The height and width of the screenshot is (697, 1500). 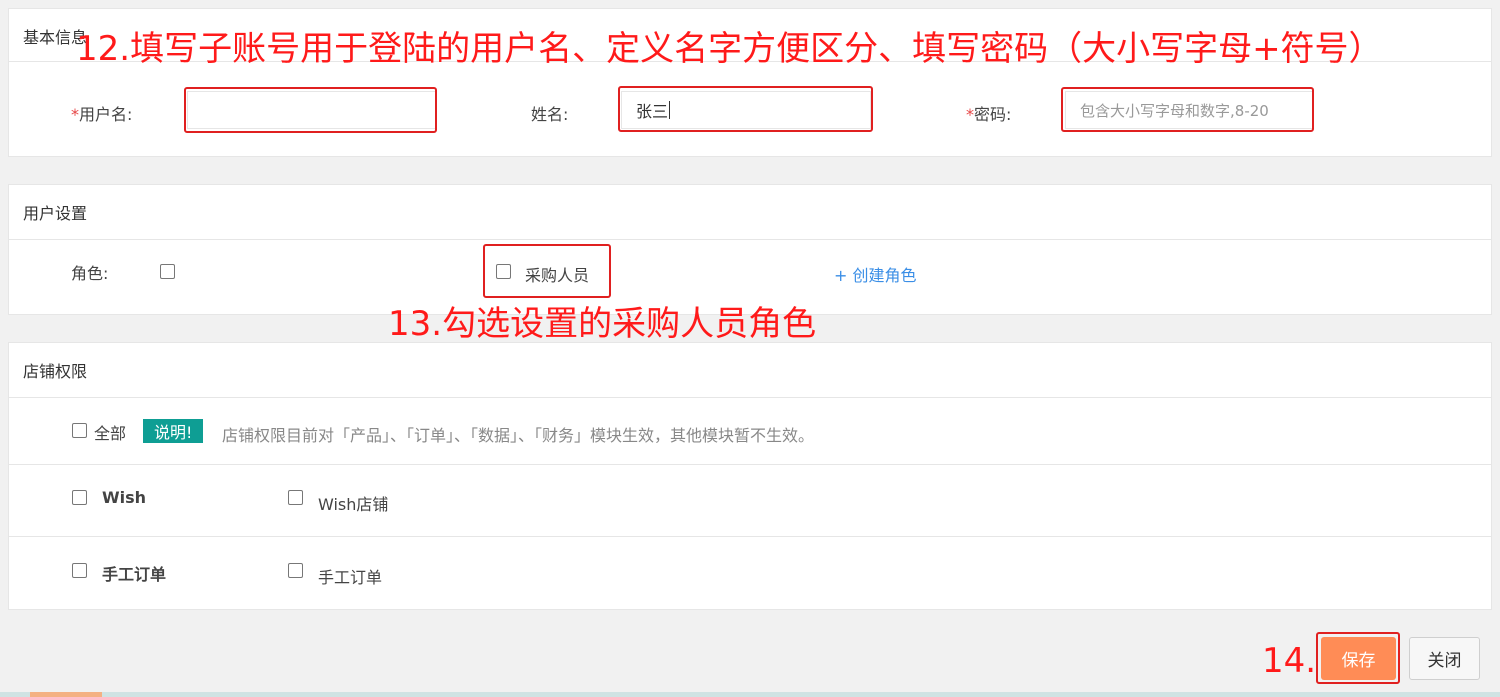 What do you see at coordinates (79, 570) in the screenshot?
I see `manual-order-group-checkbox` at bounding box center [79, 570].